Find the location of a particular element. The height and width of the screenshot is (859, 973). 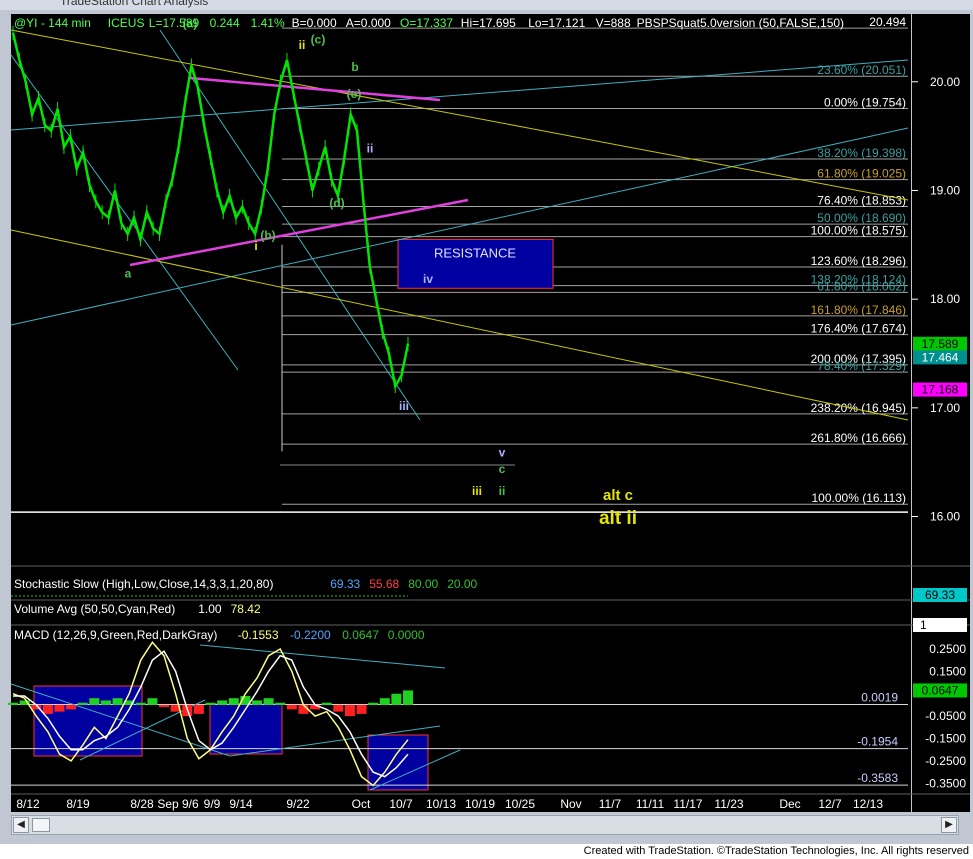

stochastic-legend-2: 55.68 is located at coordinates (384, 584).